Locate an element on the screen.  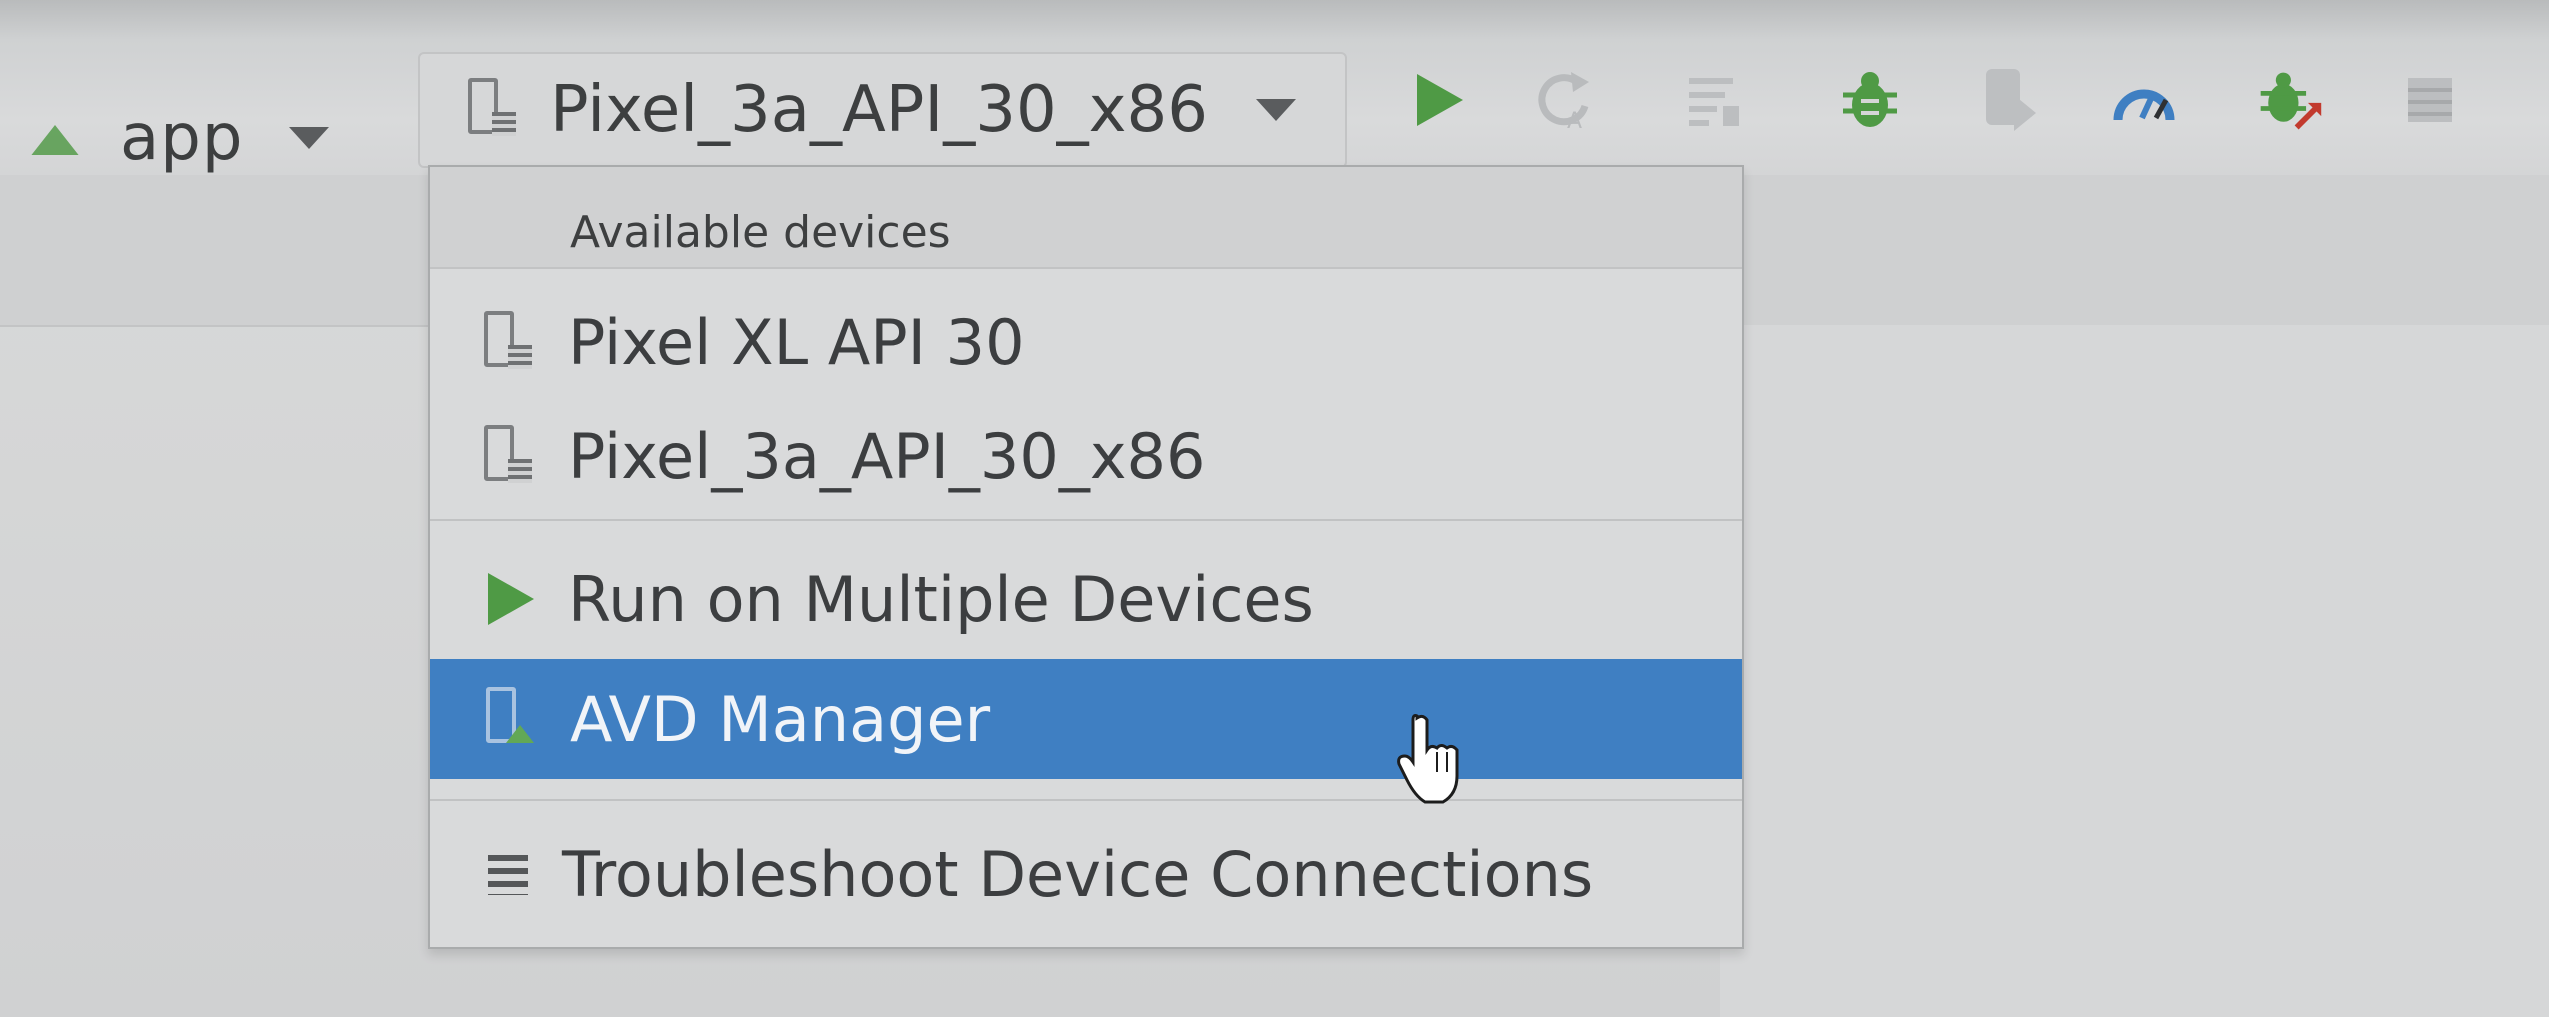
troubleshoot-device-connections-item: Troubleshoot Device Connections is located at coordinates (1086, 874).